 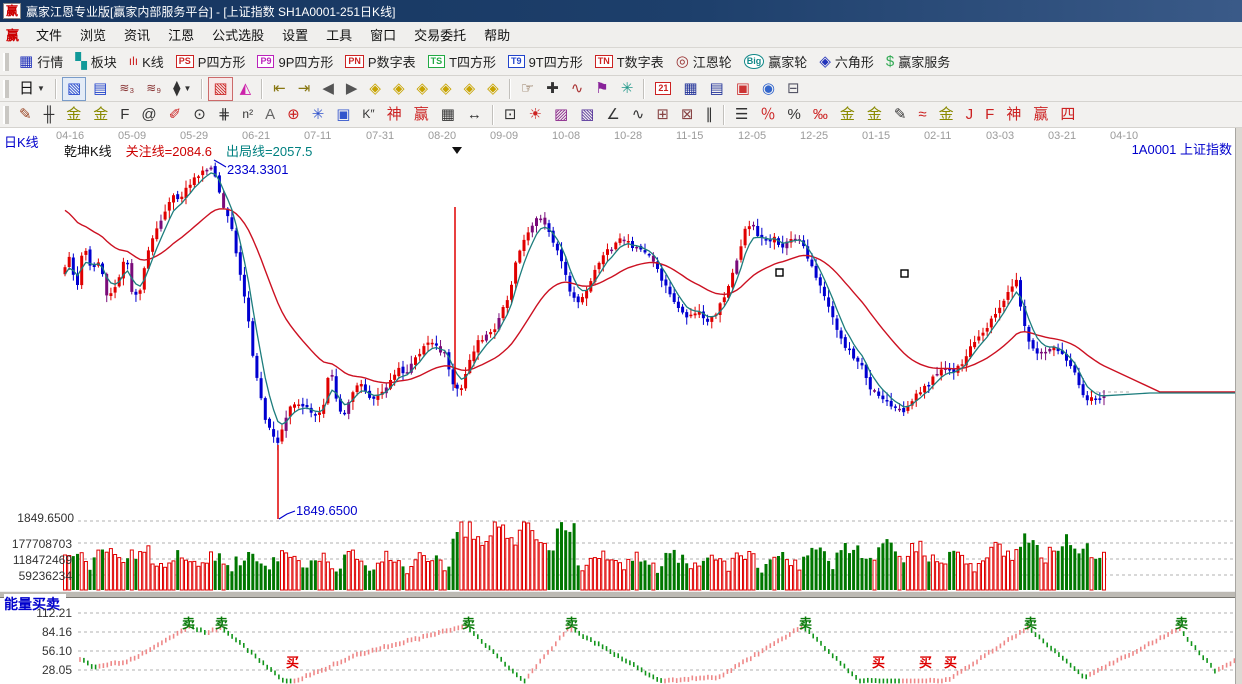 What do you see at coordinates (394, 115) in the screenshot?
I see `draw-shen-button: 神` at bounding box center [394, 115].